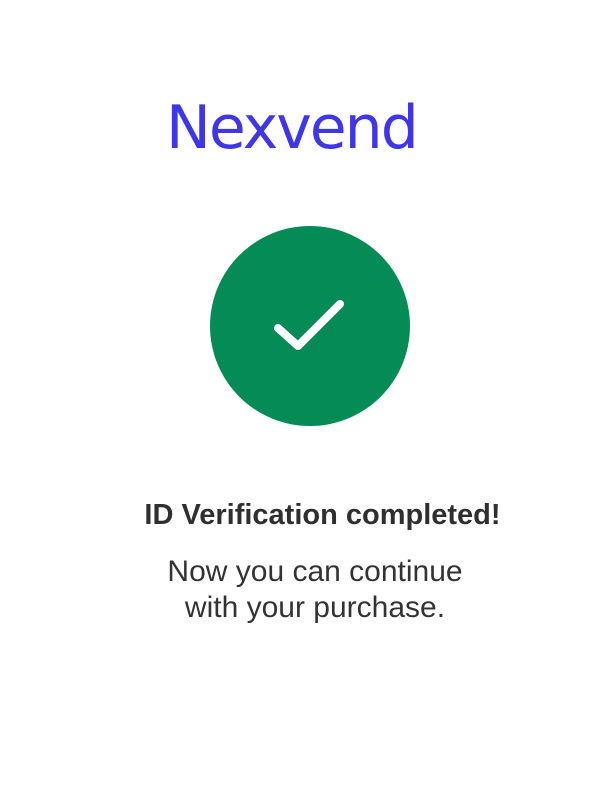  I want to click on check-icon, so click(309, 325).